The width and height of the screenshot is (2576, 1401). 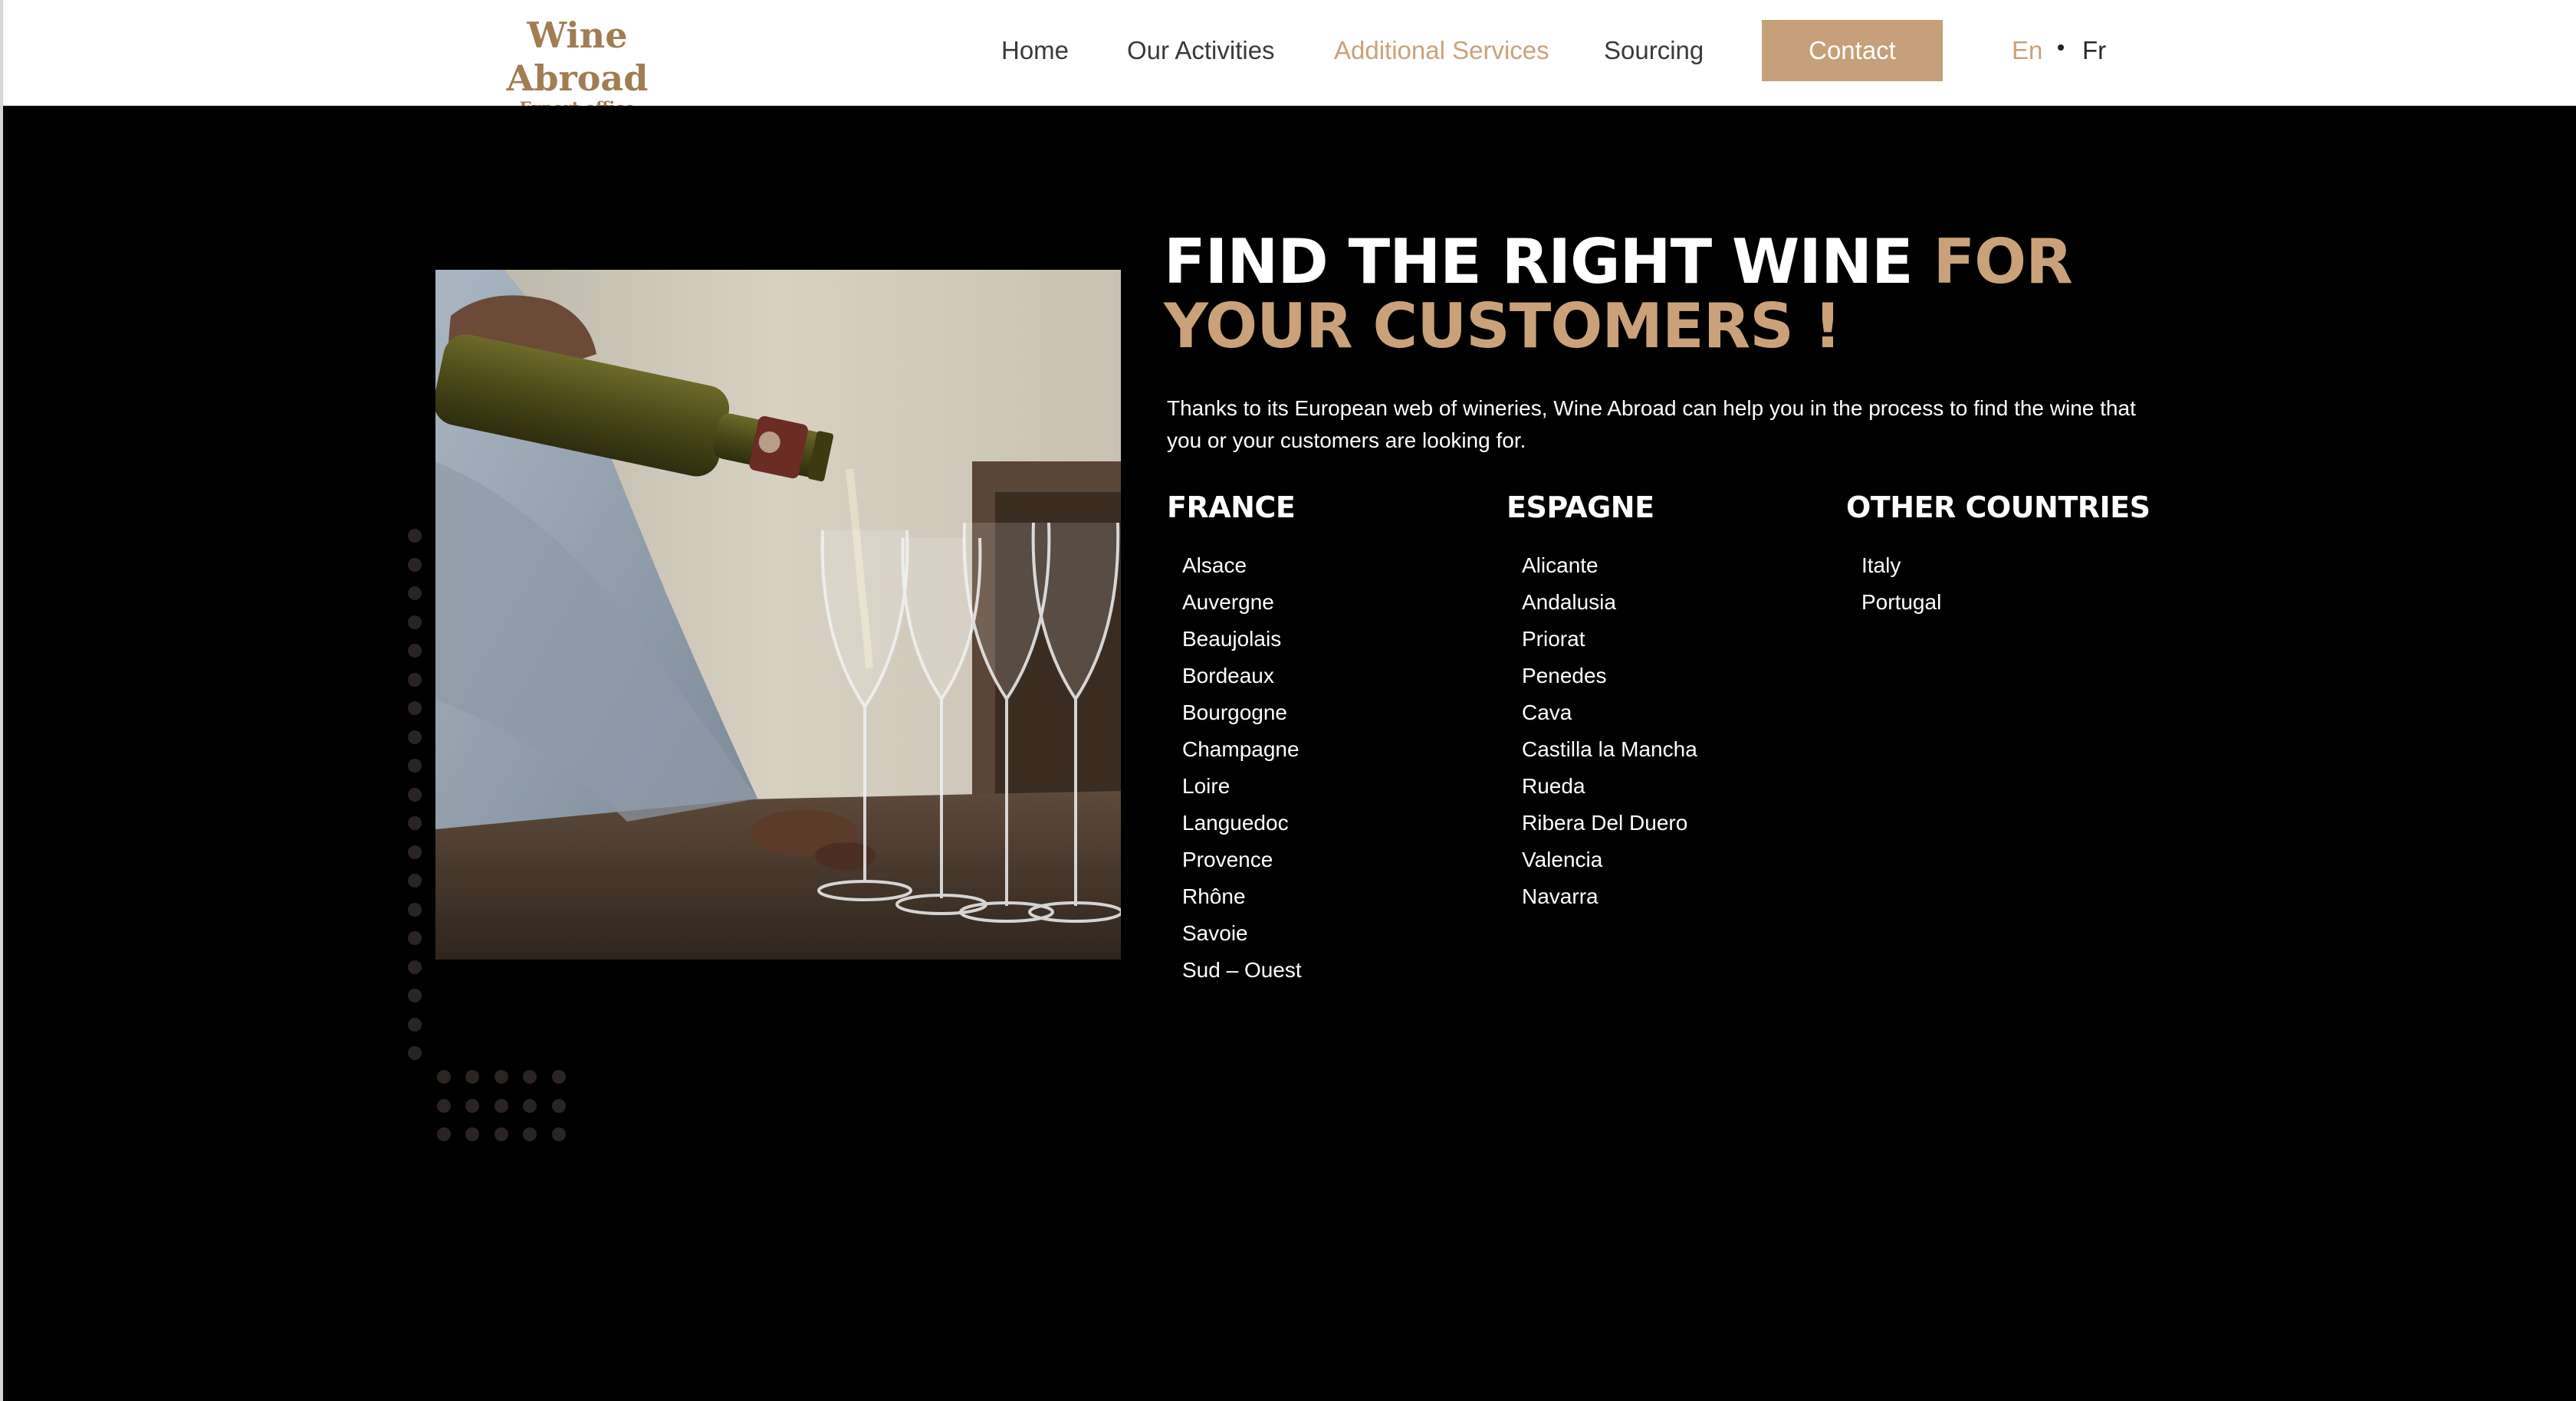 I want to click on region-list-other: Italy Portugal, so click(x=2015, y=584).